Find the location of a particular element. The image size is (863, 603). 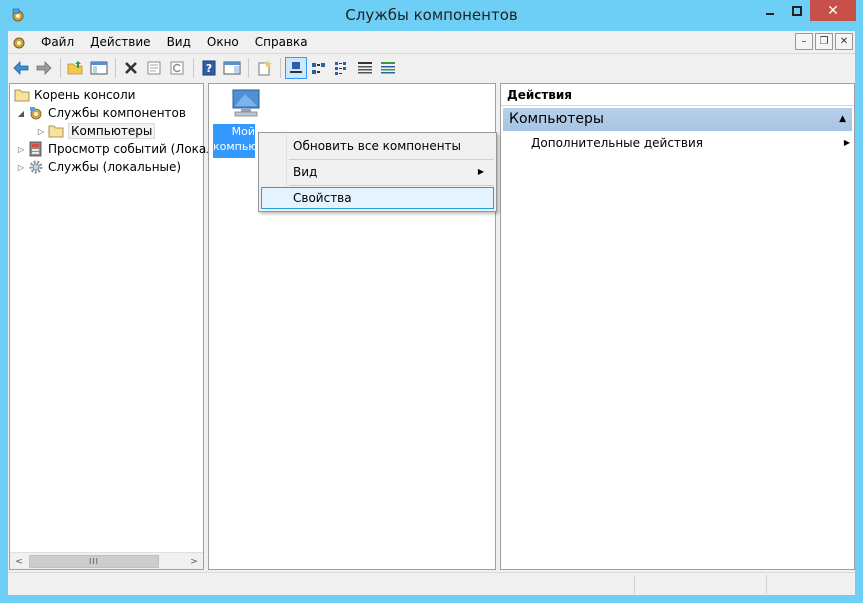

mdi-minimize-button: – is located at coordinates (804, 41).